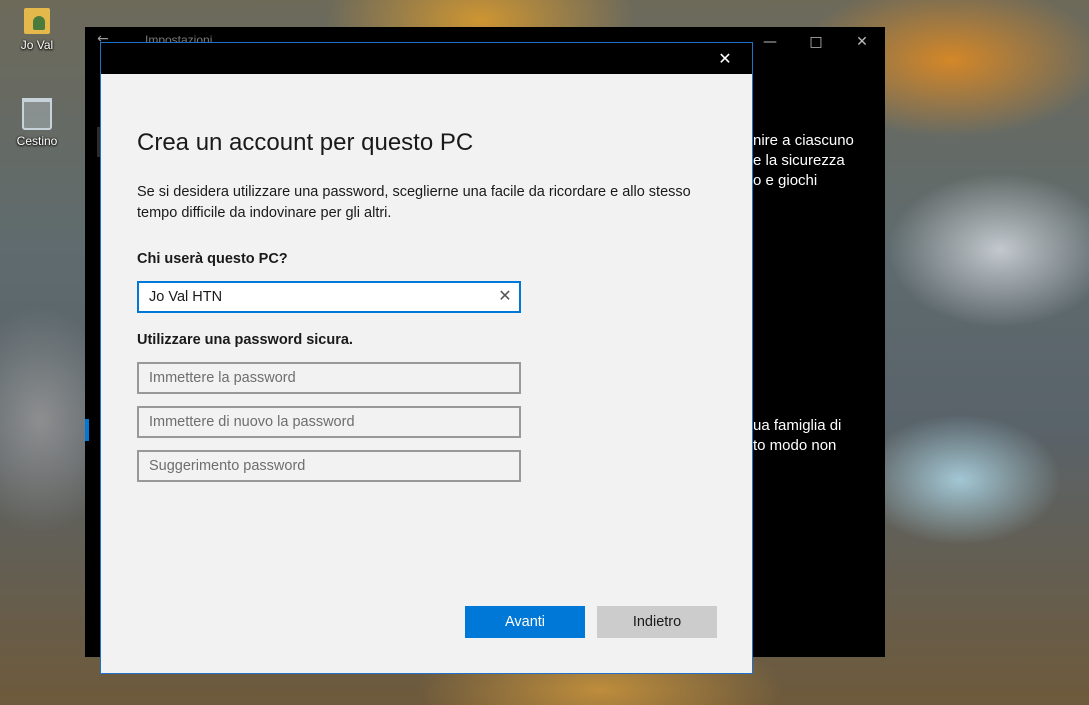 This screenshot has height=705, width=1089. What do you see at coordinates (37, 141) in the screenshot?
I see `desktop-icon-label: Cestino` at bounding box center [37, 141].